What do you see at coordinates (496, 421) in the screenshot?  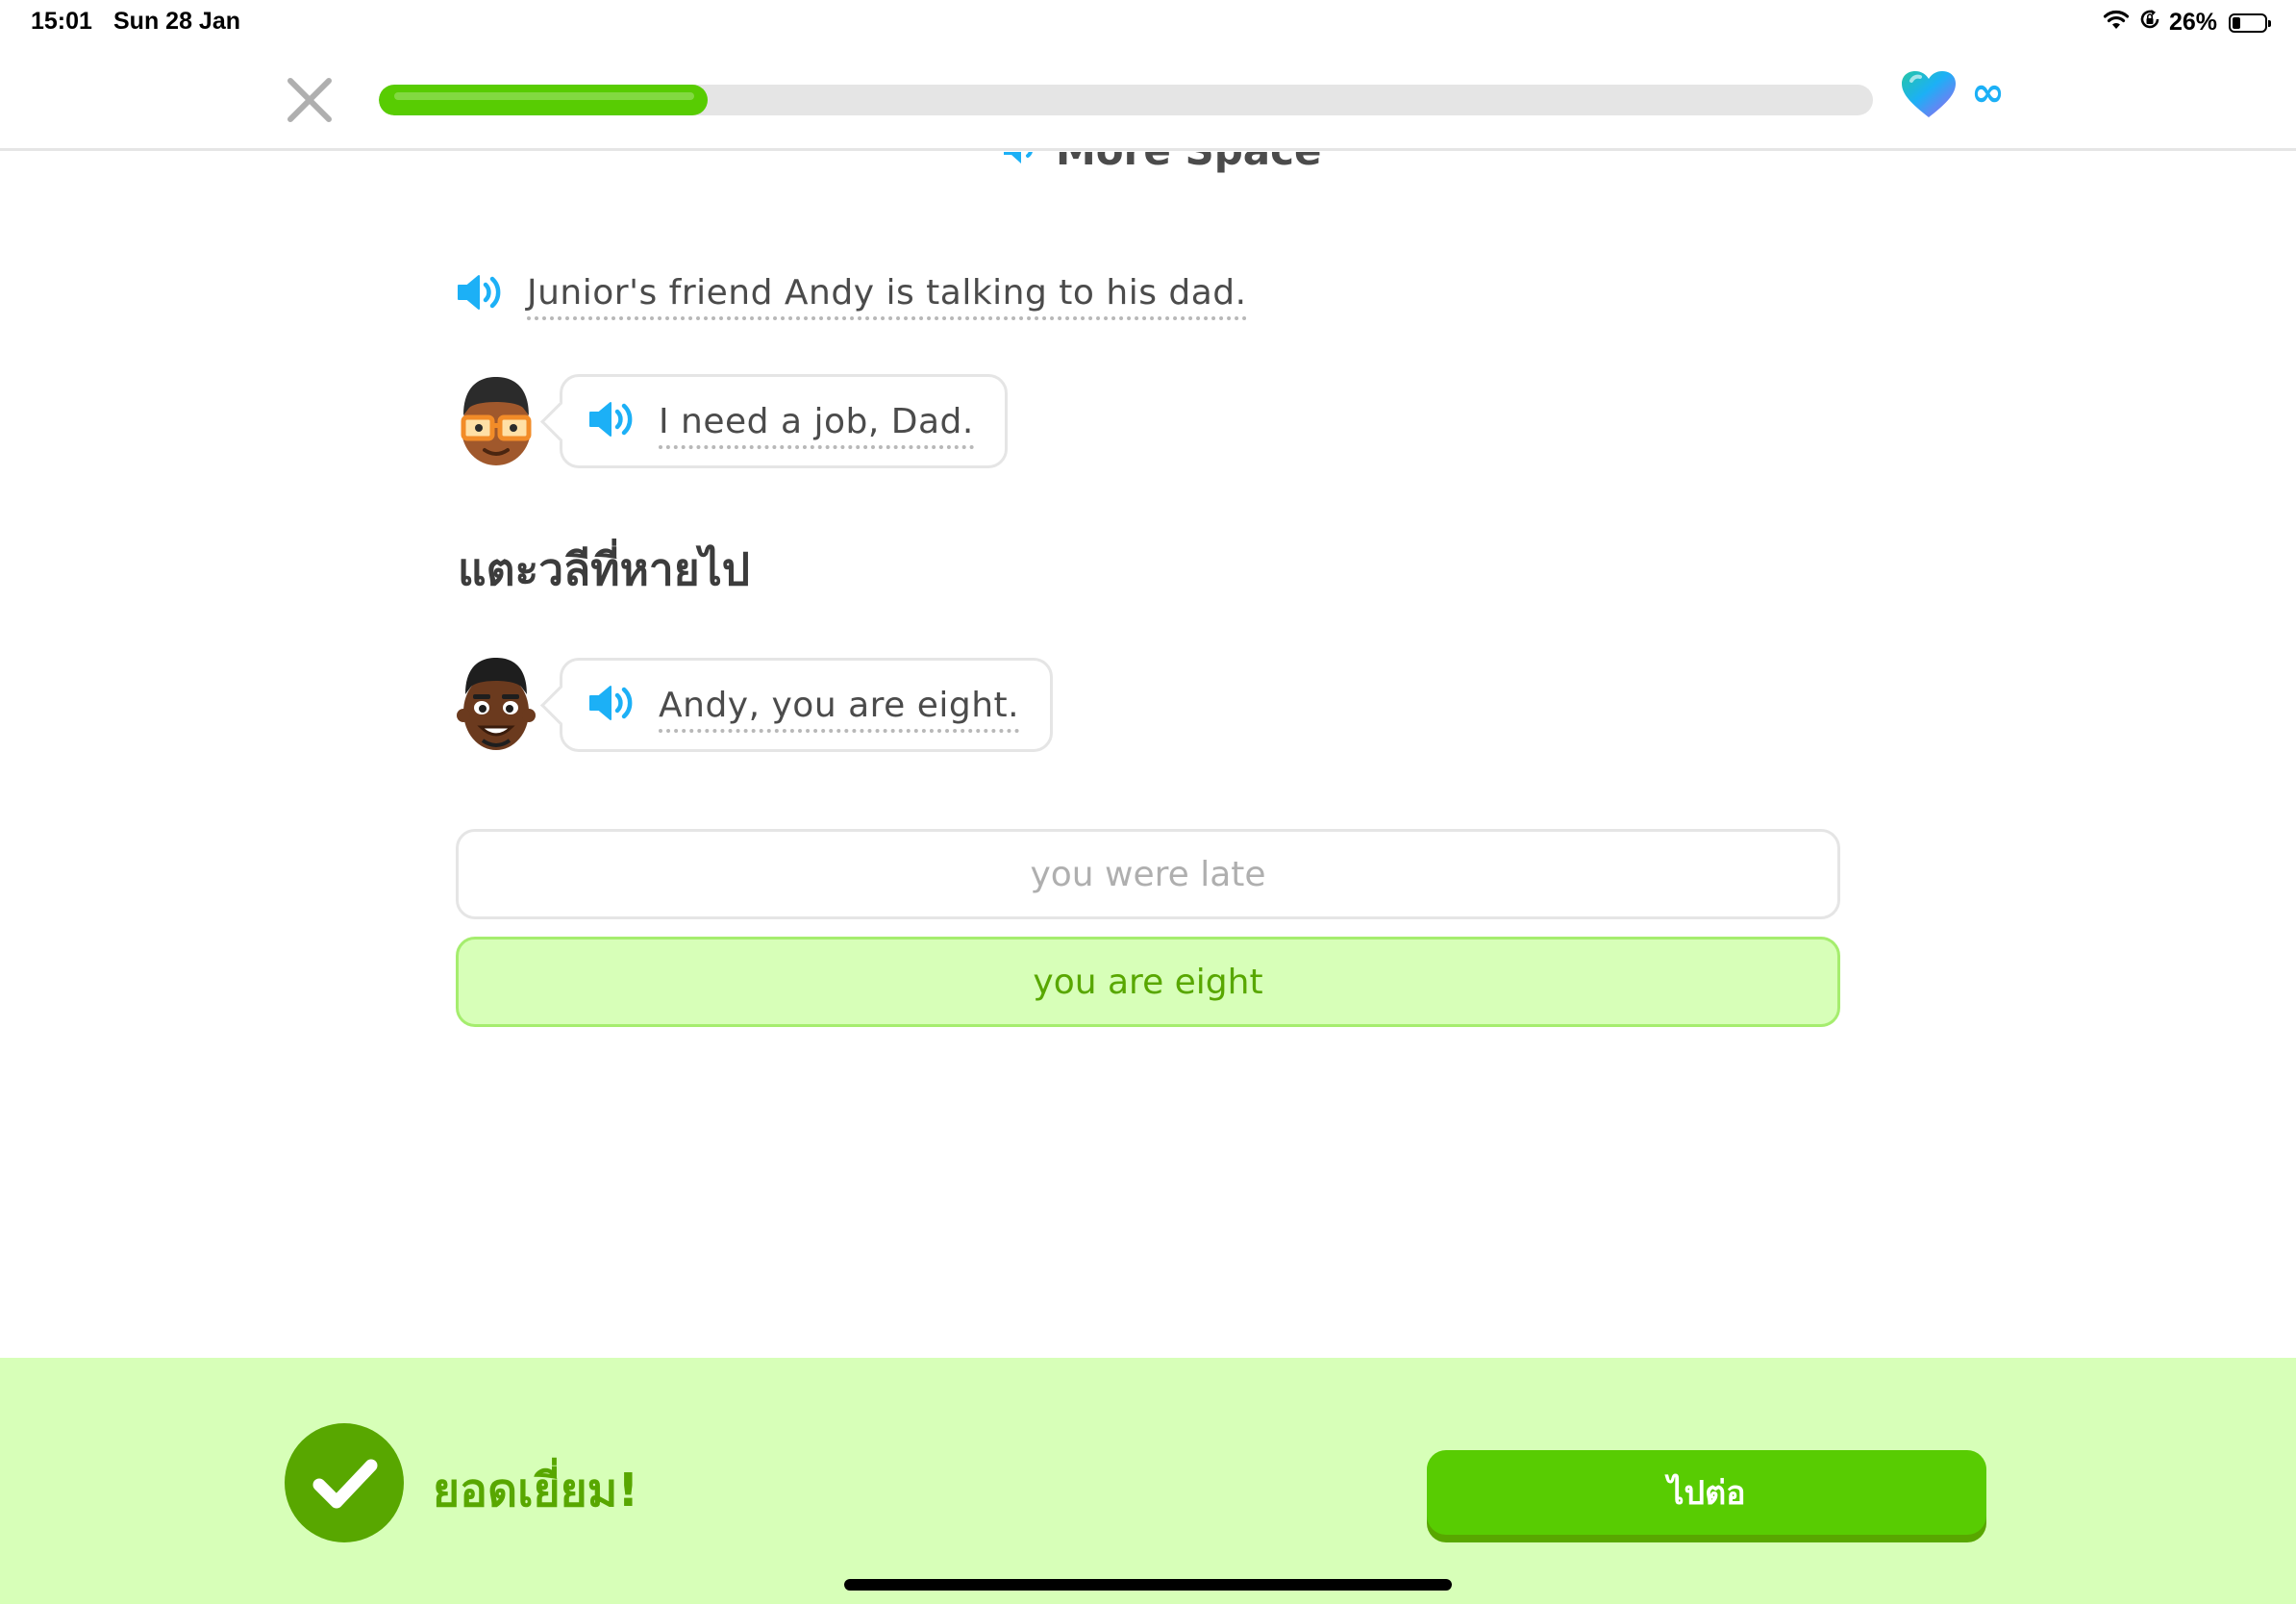 I see `andy-avatar` at bounding box center [496, 421].